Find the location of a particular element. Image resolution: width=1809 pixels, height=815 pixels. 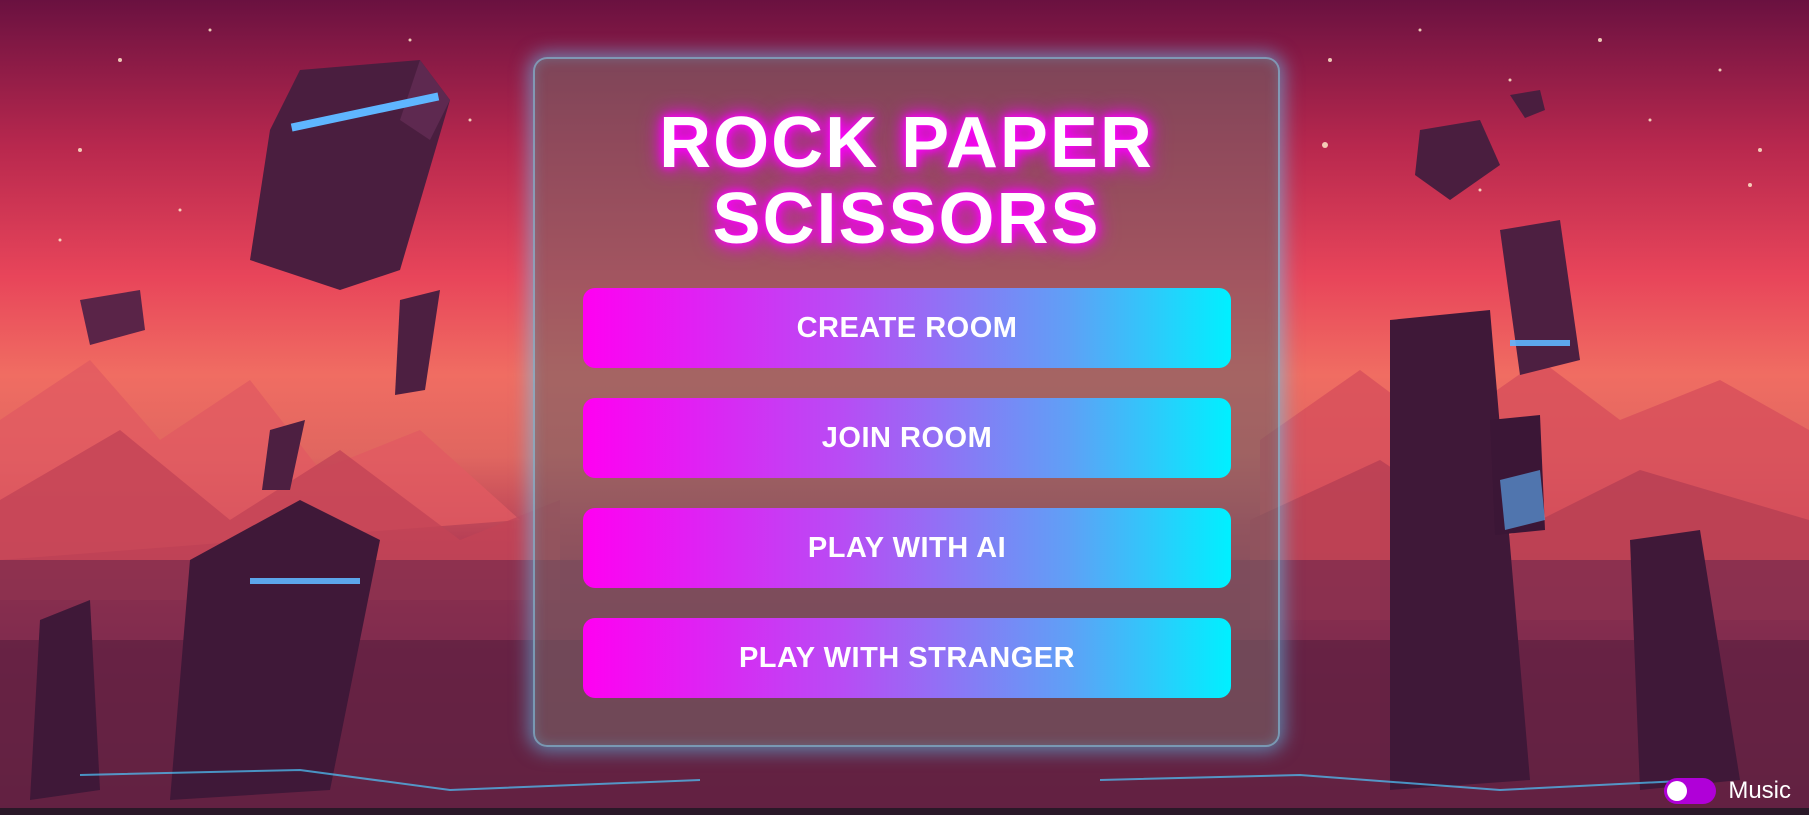

music-control: Music is located at coordinates (1727, 791).